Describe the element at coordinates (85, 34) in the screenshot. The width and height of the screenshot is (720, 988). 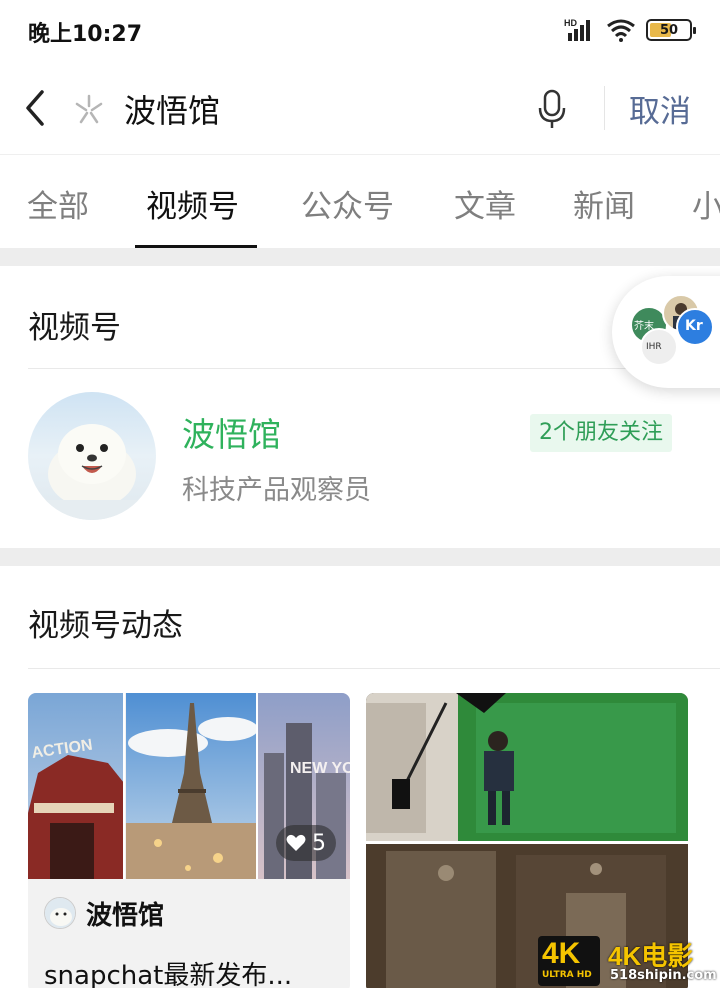
I see `status-time: 晚上10:27` at that location.